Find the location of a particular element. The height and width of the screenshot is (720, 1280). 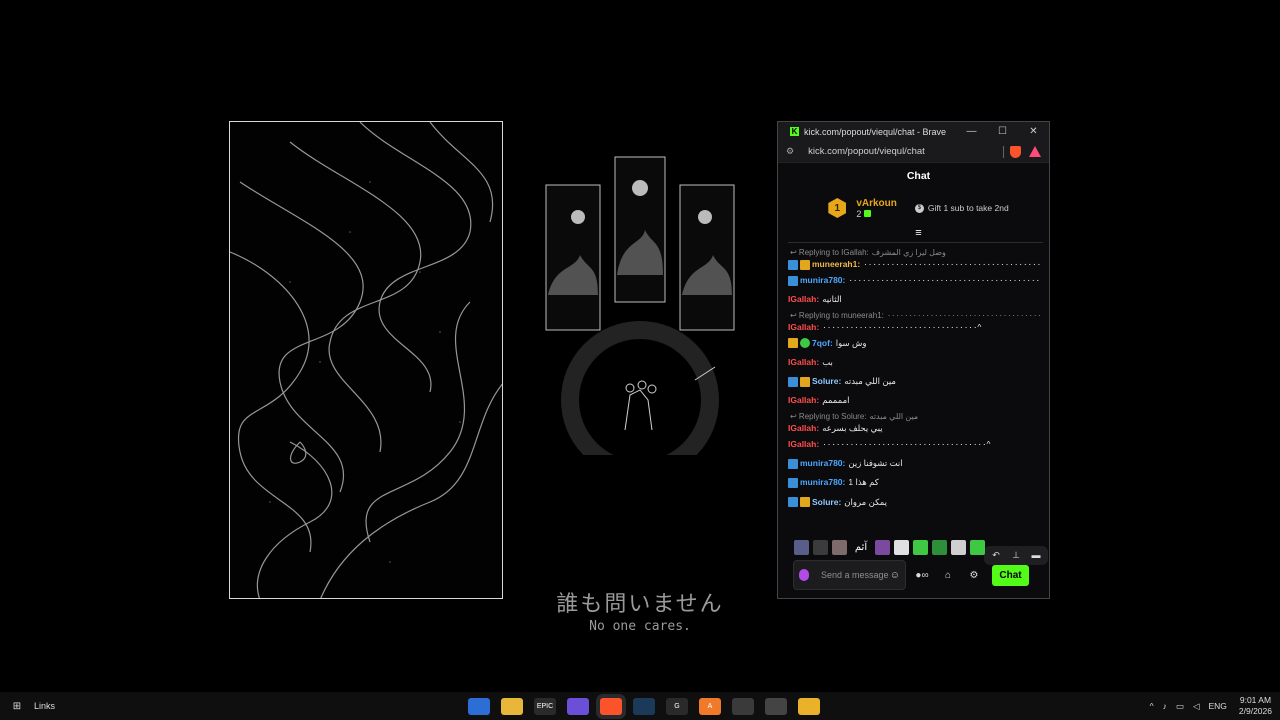

brave-icon is located at coordinates (611, 706).